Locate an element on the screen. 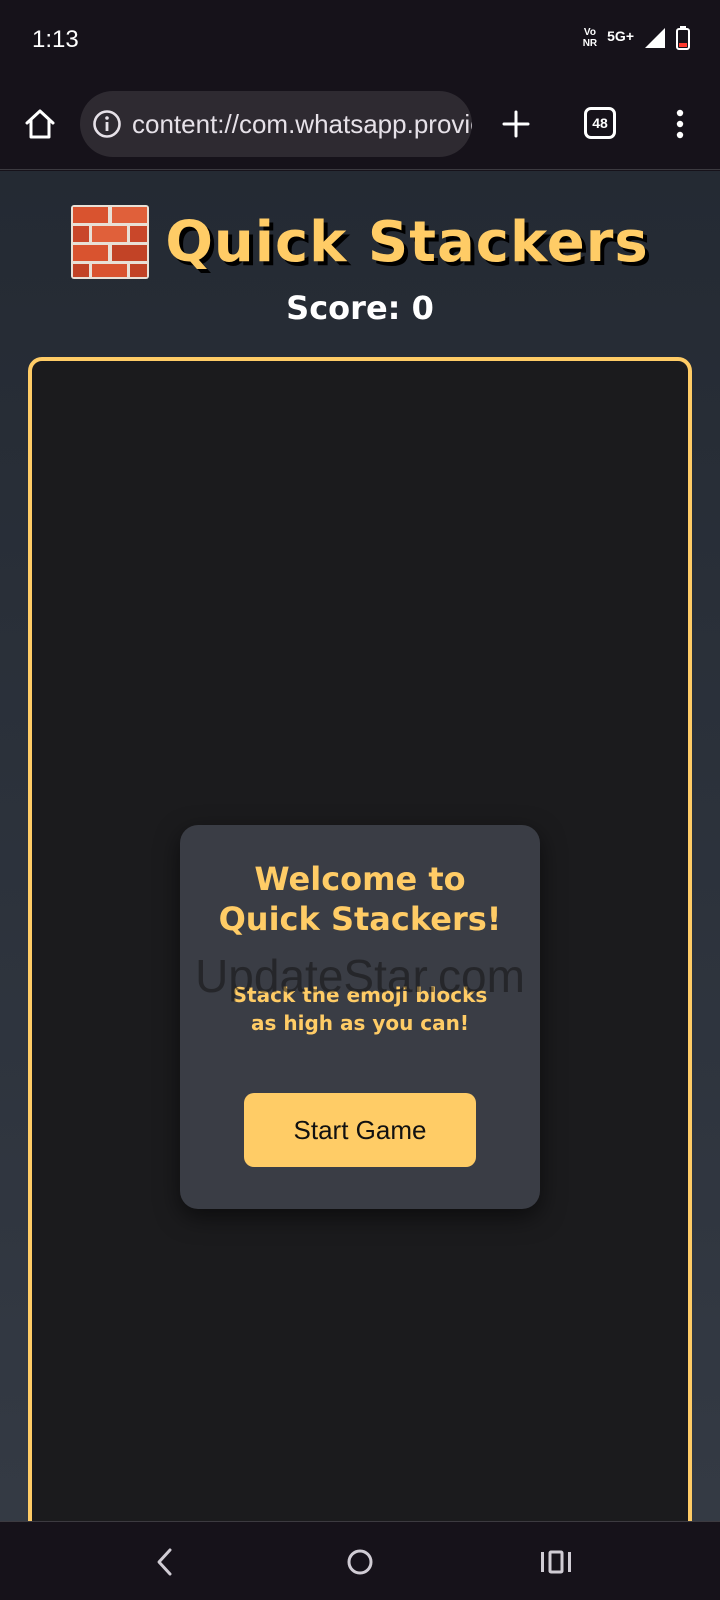 The height and width of the screenshot is (1600, 720). new-tab-button is located at coordinates (516, 124).